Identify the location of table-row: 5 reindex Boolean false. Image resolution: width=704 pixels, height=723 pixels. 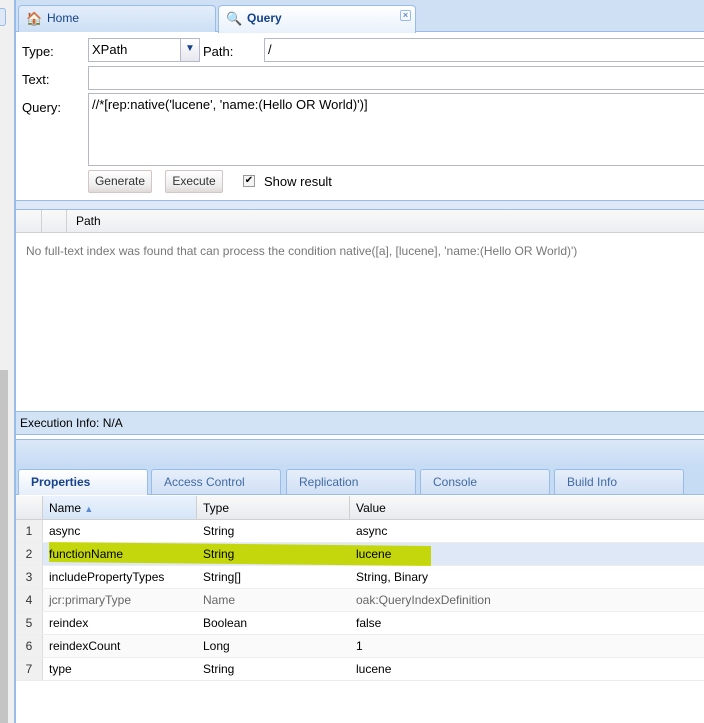
(360, 623).